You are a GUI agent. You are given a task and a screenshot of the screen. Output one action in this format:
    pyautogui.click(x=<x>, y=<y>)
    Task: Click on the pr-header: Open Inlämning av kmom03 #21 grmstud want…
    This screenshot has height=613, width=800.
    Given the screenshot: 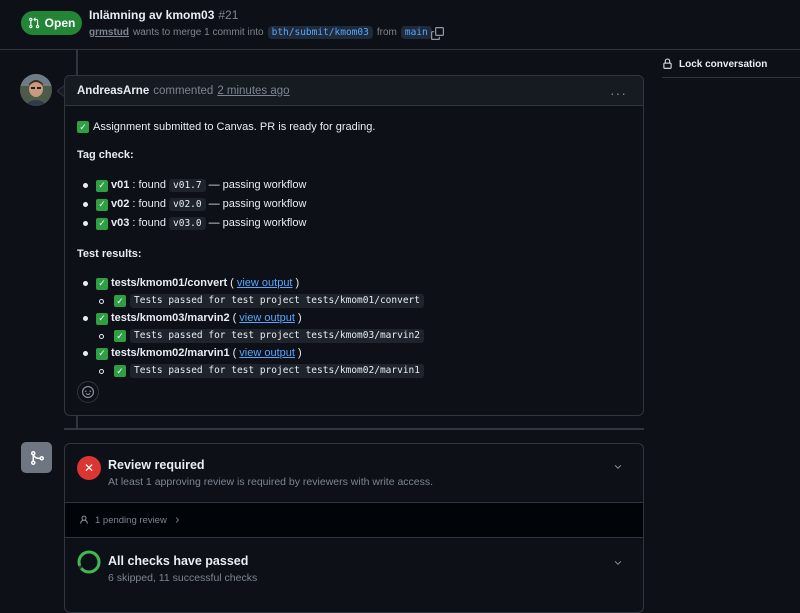 What is the action you would take?
    pyautogui.click(x=400, y=25)
    